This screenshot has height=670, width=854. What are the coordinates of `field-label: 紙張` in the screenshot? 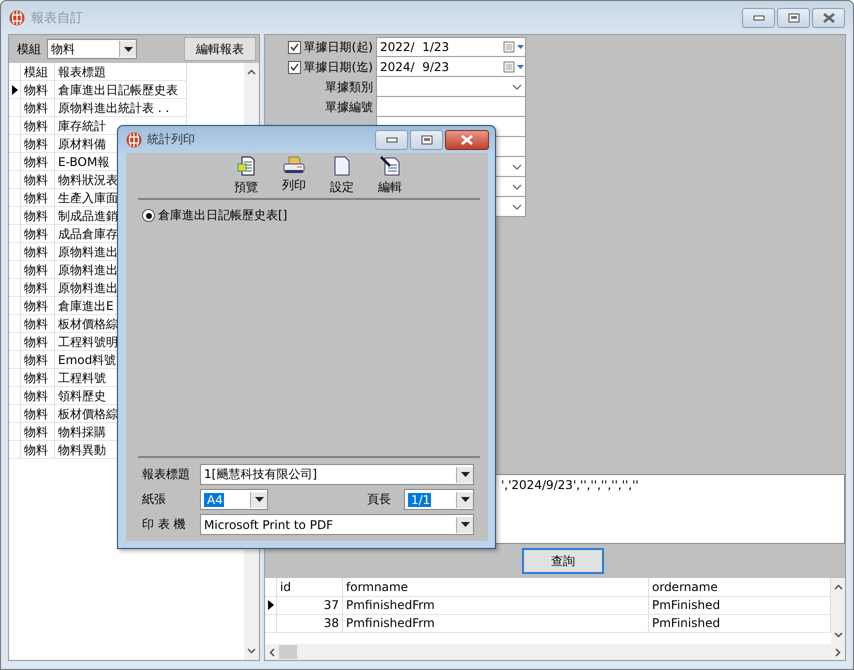 It's located at (154, 499).